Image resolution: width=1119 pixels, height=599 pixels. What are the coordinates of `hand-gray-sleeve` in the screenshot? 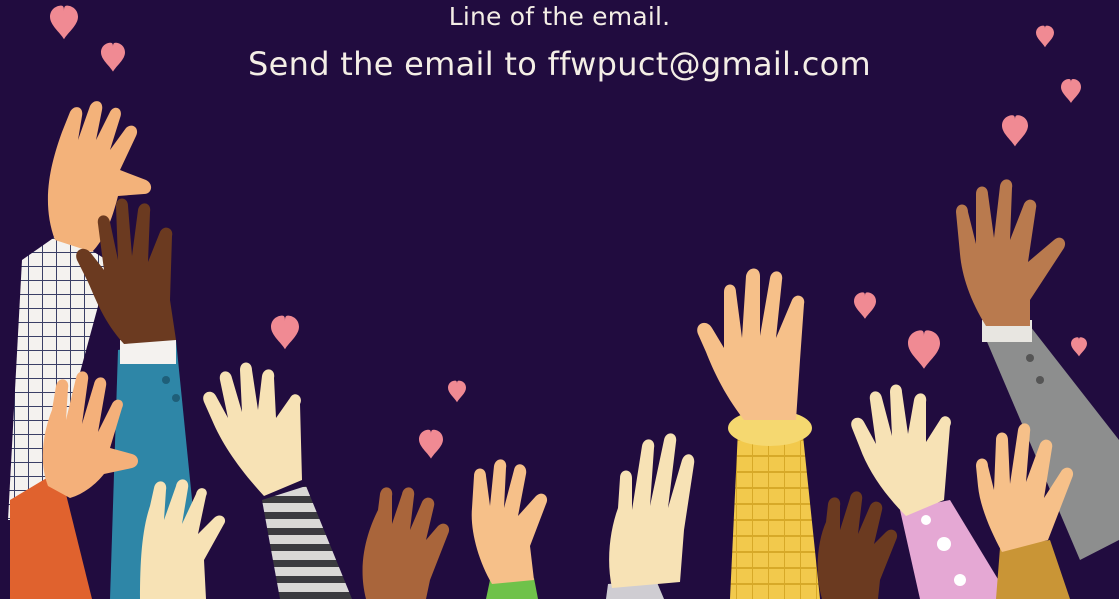 It's located at (650, 516).